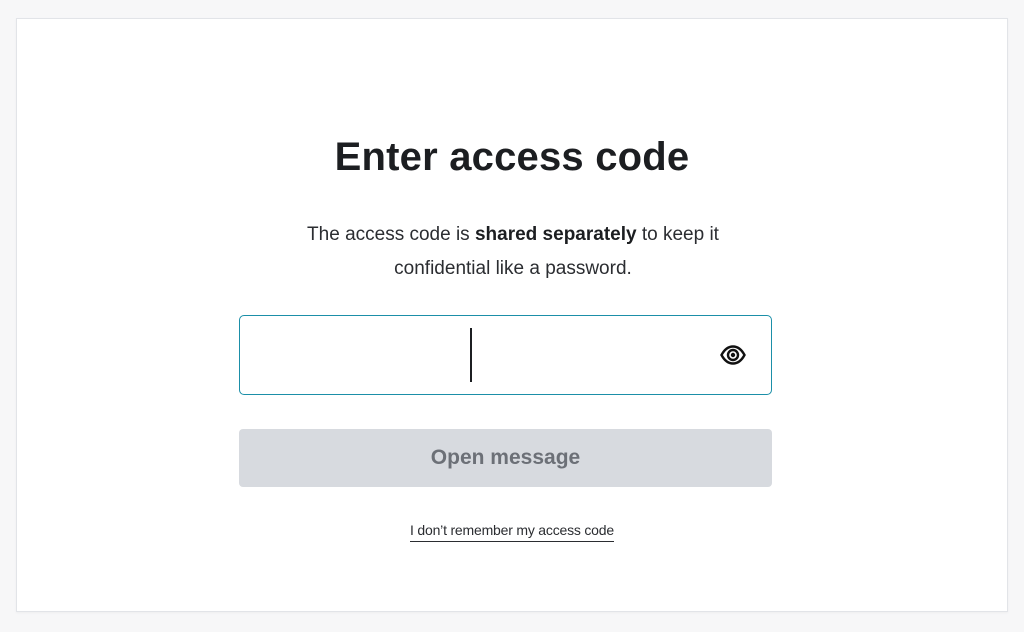  What do you see at coordinates (480, 355) in the screenshot?
I see `access-code-input` at bounding box center [480, 355].